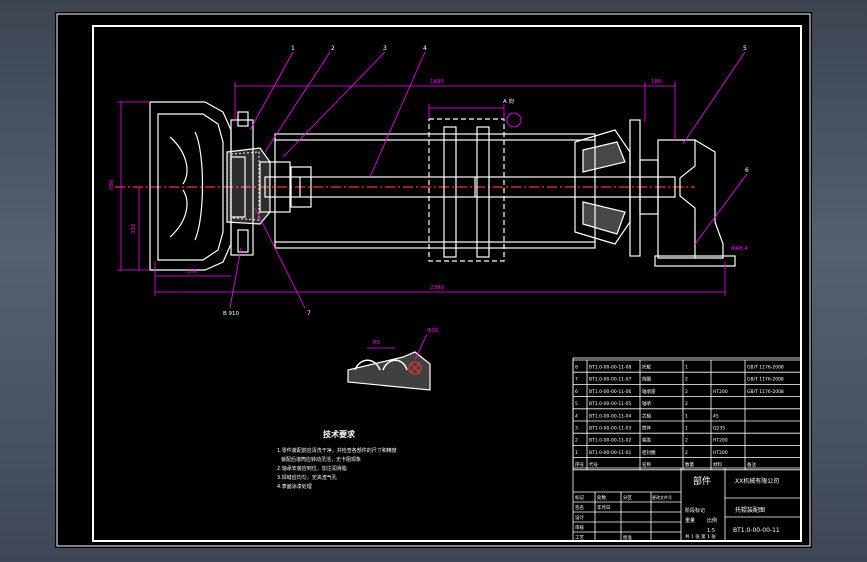 This screenshot has height=562, width=867. I want to click on bom-cell: BT1.0-00-00-11-08, so click(610, 368).